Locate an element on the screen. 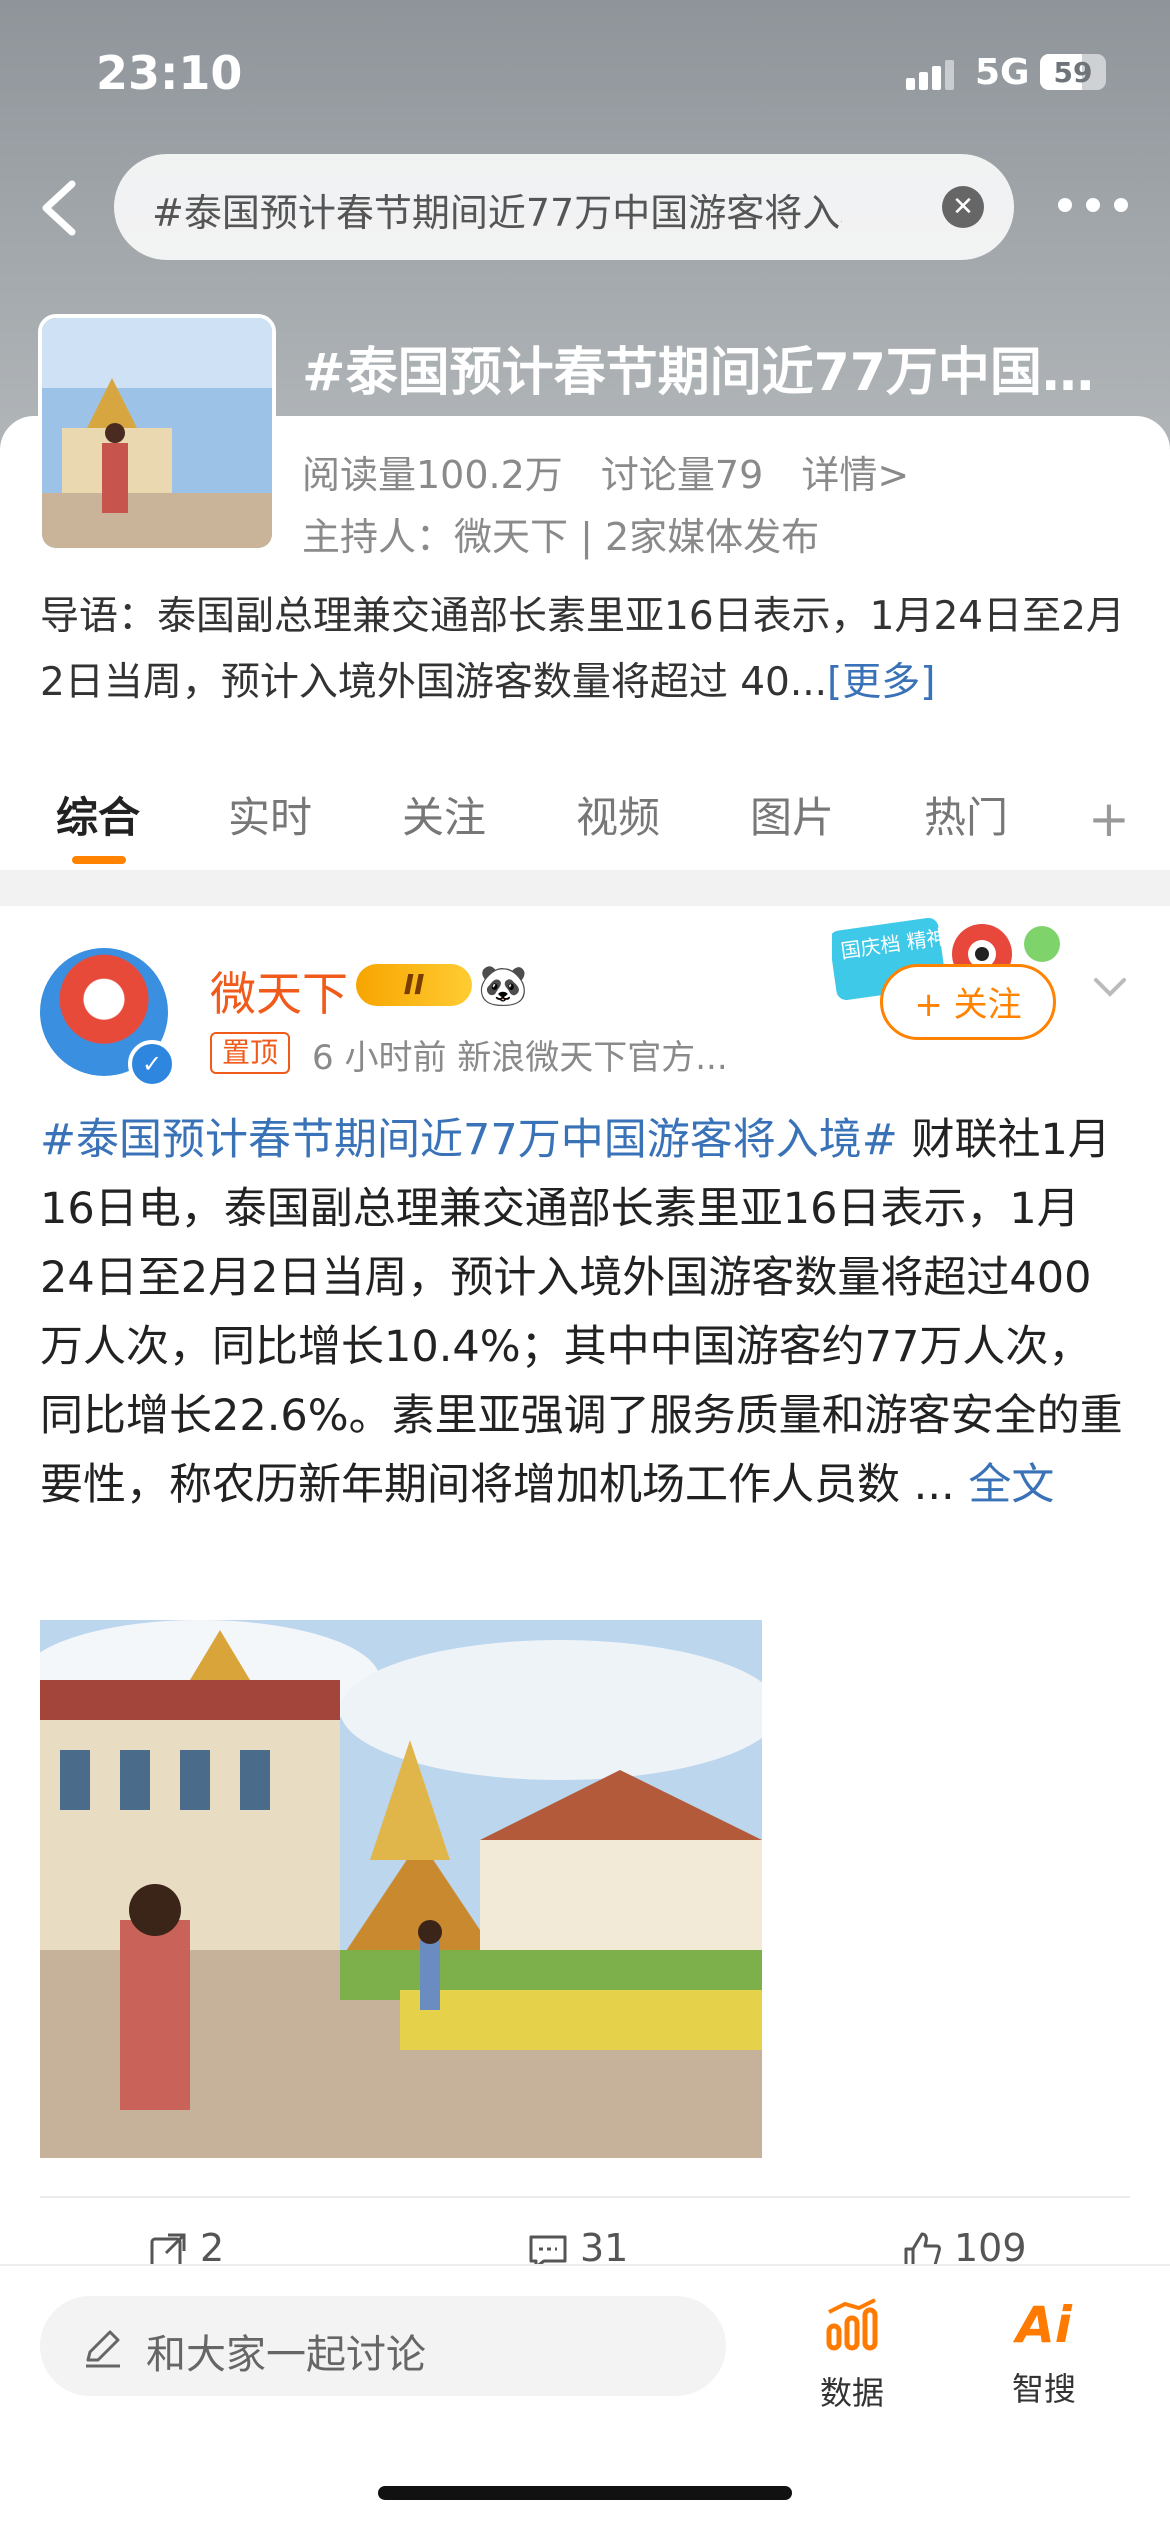 The image size is (1170, 2534). vip-badge: II is located at coordinates (414, 985).